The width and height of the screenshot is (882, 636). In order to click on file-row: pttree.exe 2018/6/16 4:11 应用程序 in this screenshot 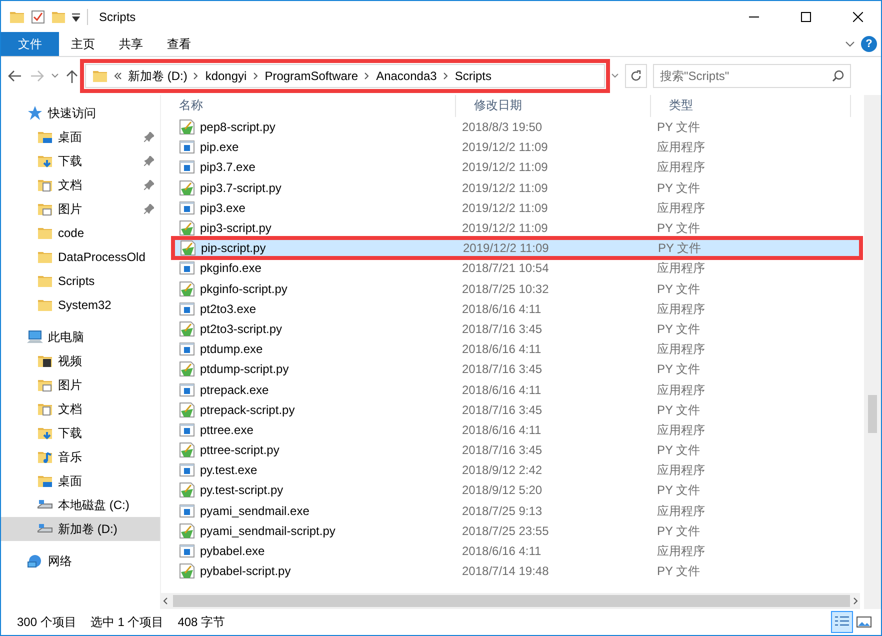, I will do `click(517, 430)`.